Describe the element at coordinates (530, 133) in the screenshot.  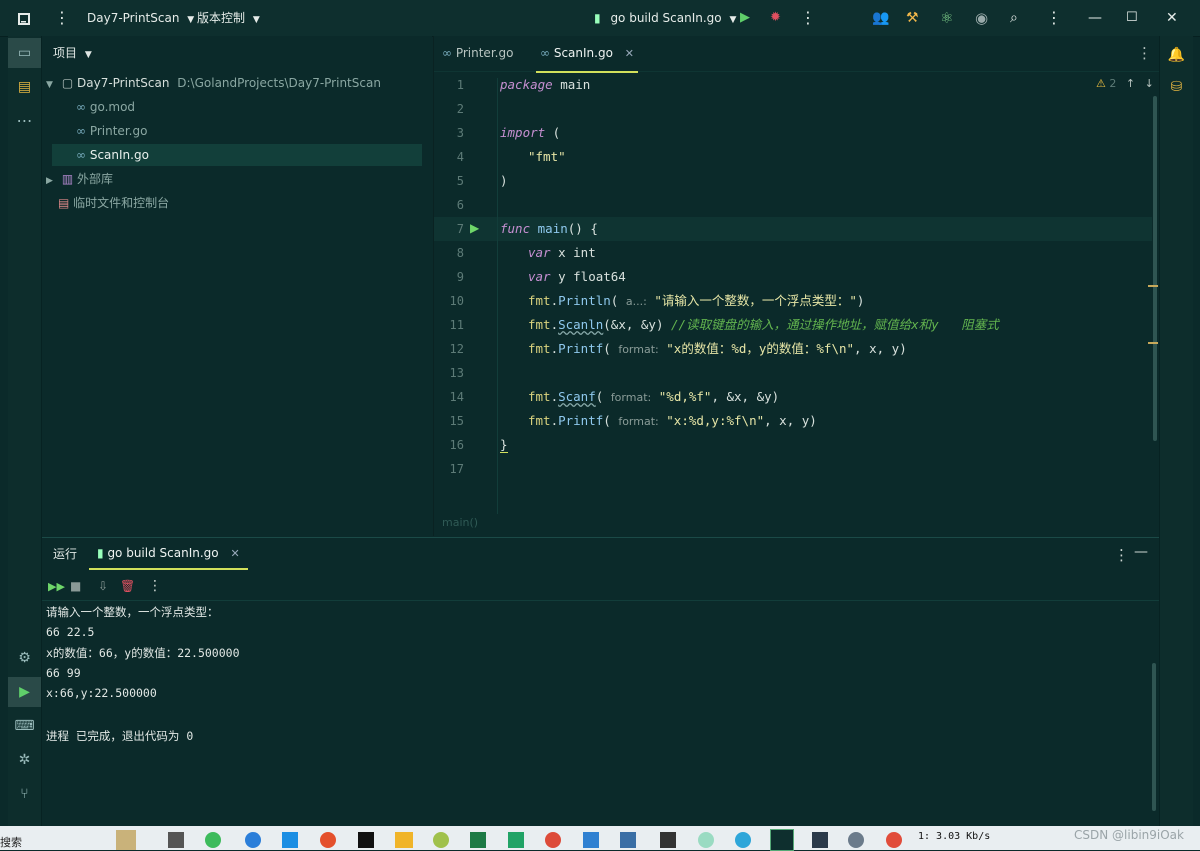
I see `code-line: import (` at that location.